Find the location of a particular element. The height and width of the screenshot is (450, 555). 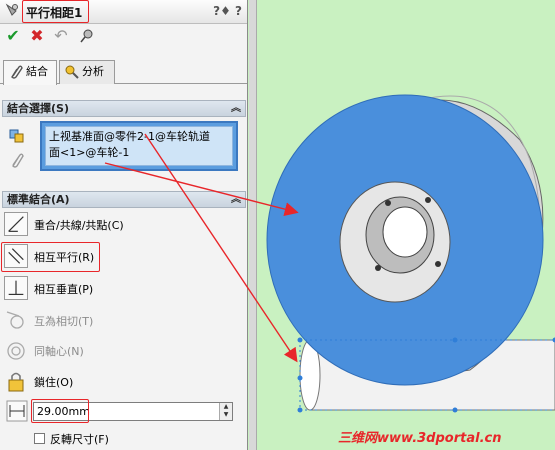

watermark: 三维网www.3dportal.cn is located at coordinates (420, 438).